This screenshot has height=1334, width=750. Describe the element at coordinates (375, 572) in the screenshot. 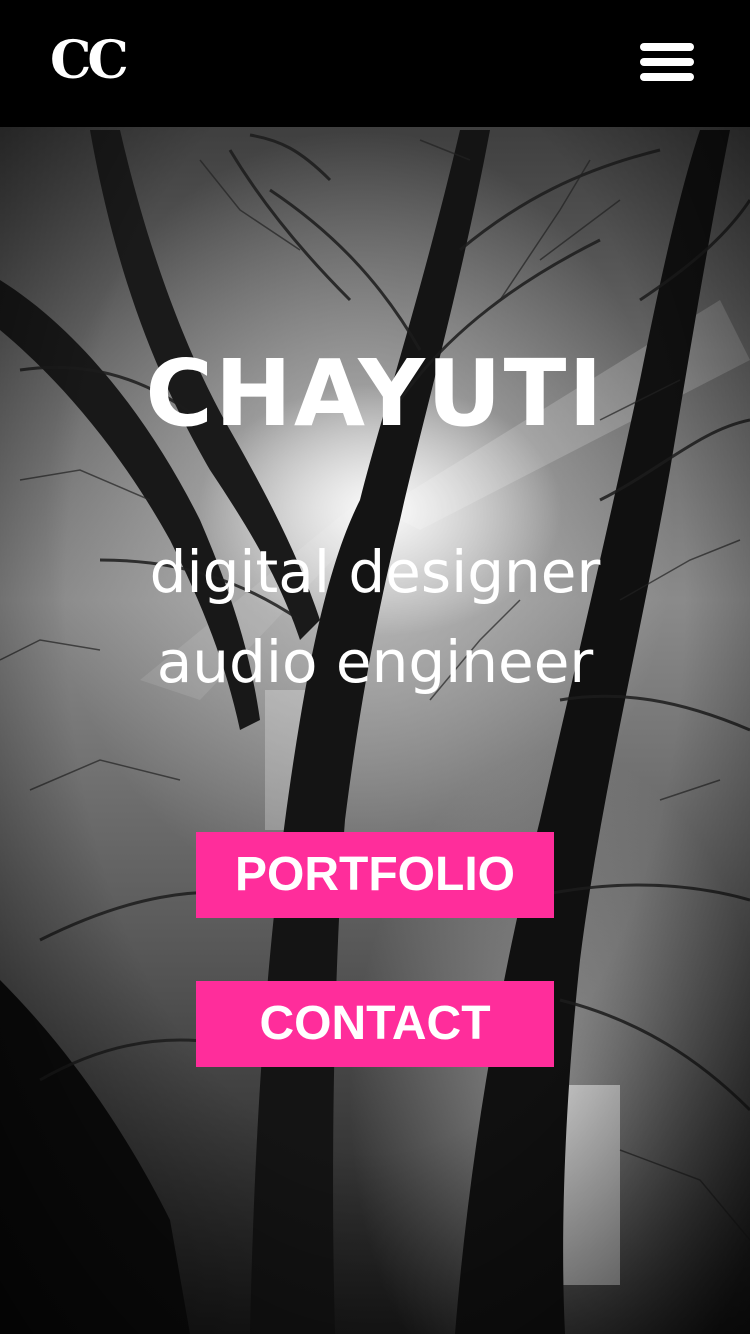

I see `tagline-digital-designer: digital designer` at that location.